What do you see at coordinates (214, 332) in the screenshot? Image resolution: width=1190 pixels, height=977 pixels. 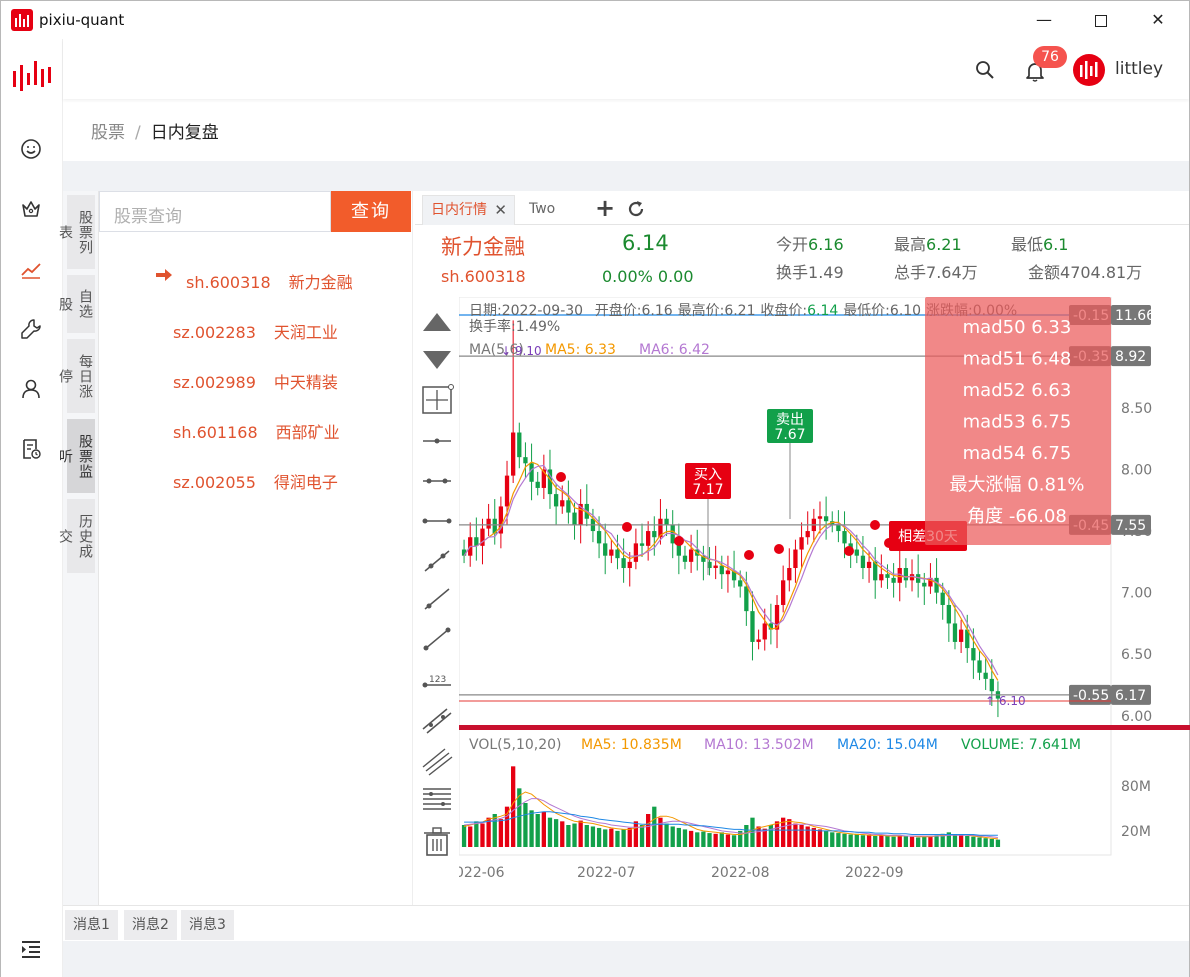 I see `stock-code: sz.002283` at bounding box center [214, 332].